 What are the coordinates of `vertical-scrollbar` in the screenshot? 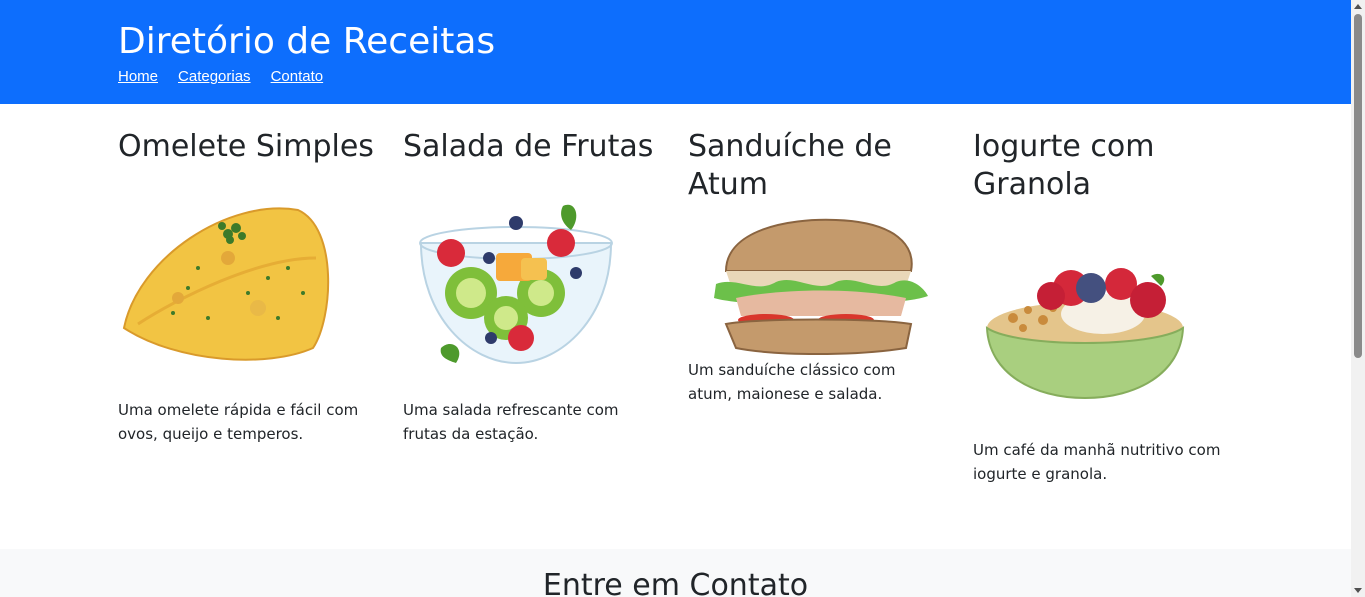 It's located at (1358, 298).